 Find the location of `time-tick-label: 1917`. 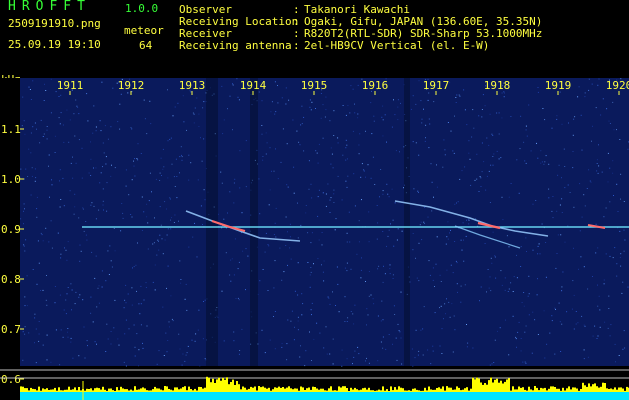

time-tick-label: 1917 is located at coordinates (436, 85).